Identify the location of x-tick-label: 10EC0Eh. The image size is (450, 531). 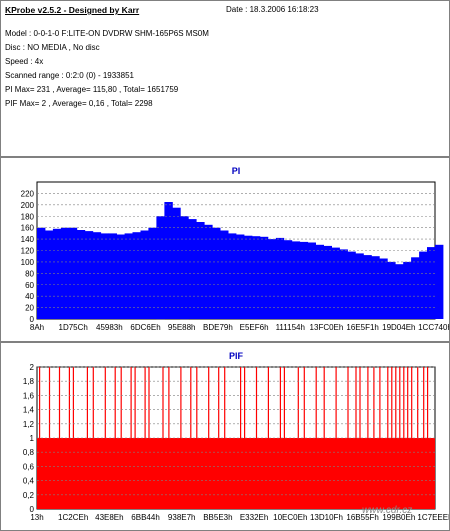
(290, 517).